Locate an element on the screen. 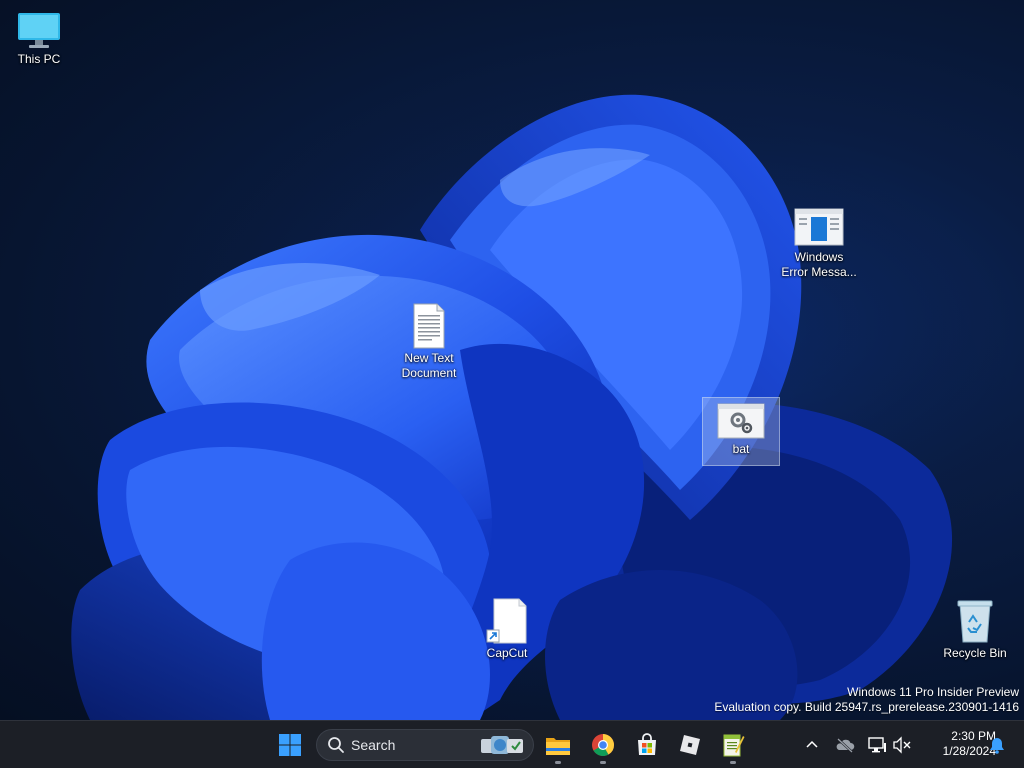 This screenshot has width=1024, height=768. taskbar: Search 2:30 PM 1/28/2024 is located at coordinates (512, 744).